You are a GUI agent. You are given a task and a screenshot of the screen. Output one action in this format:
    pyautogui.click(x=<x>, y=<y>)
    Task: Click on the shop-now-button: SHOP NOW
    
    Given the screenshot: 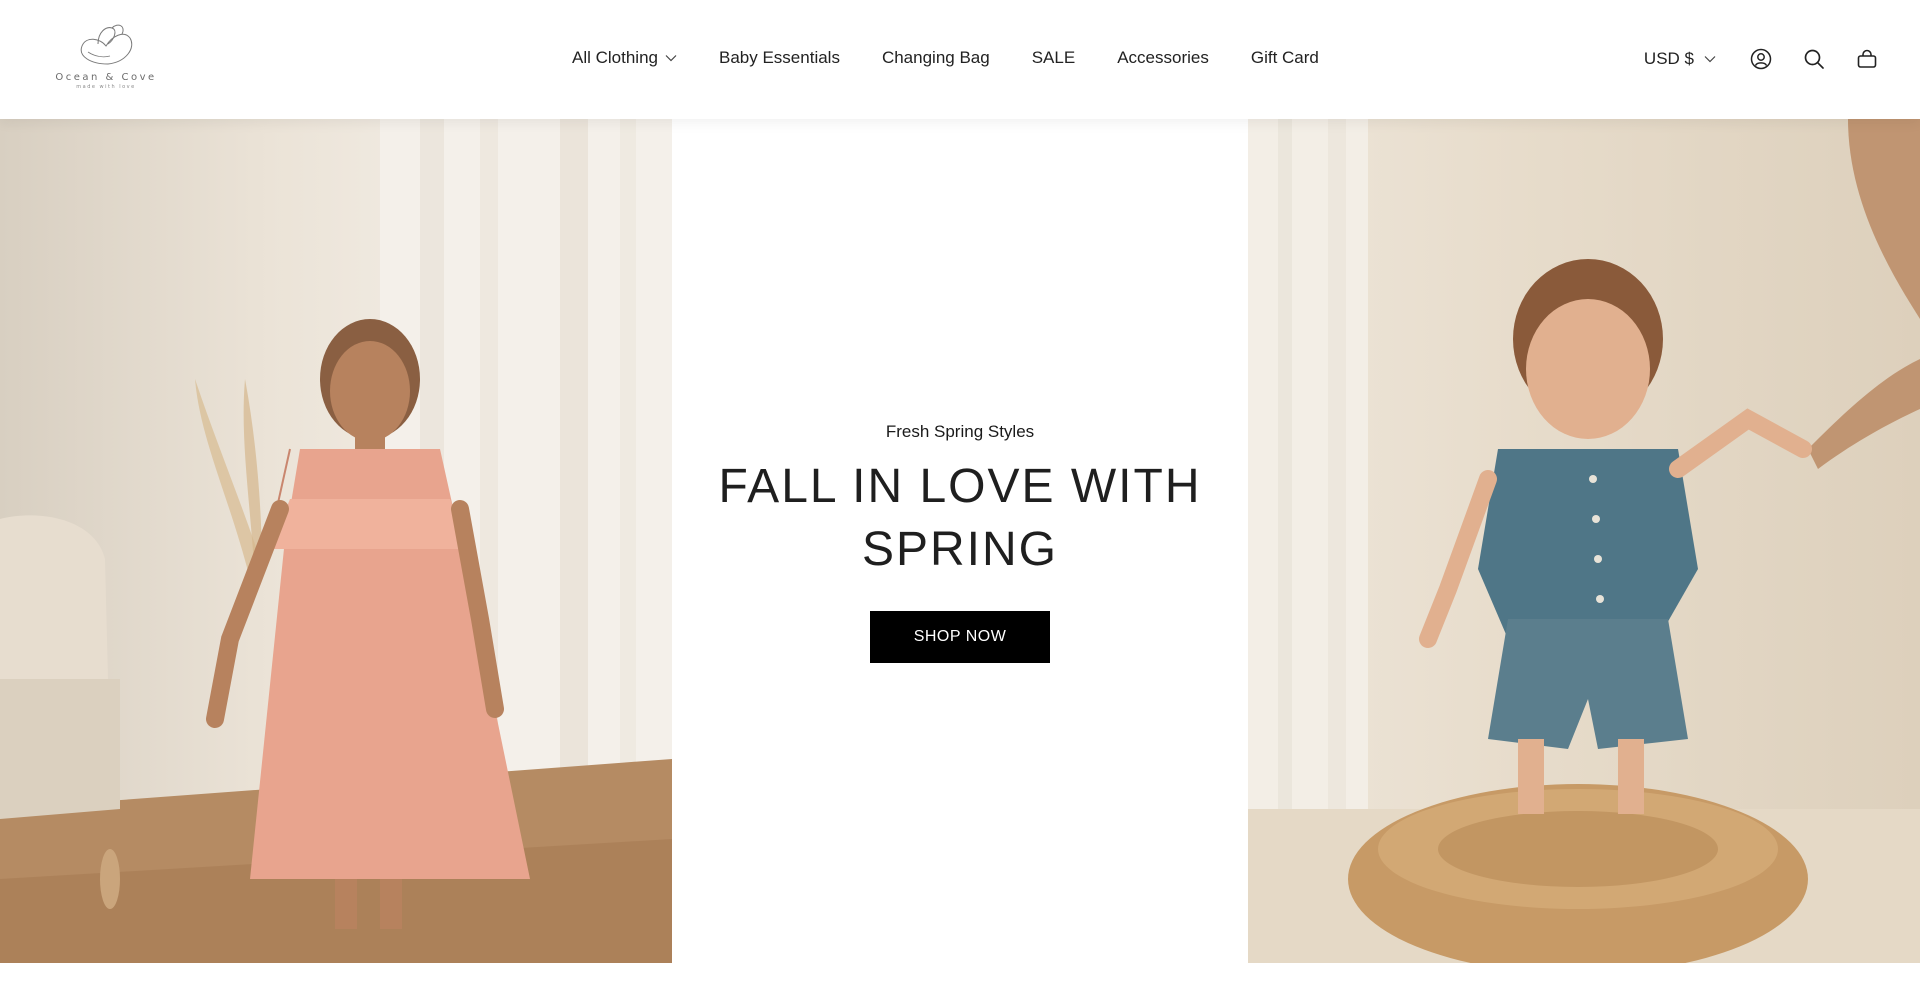 What is the action you would take?
    pyautogui.click(x=960, y=637)
    